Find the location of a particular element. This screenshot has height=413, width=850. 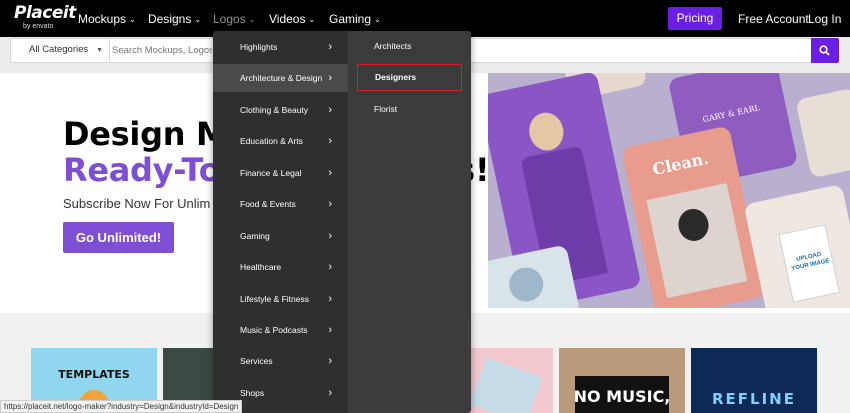

menu-item-label: Gaming is located at coordinates (255, 236).